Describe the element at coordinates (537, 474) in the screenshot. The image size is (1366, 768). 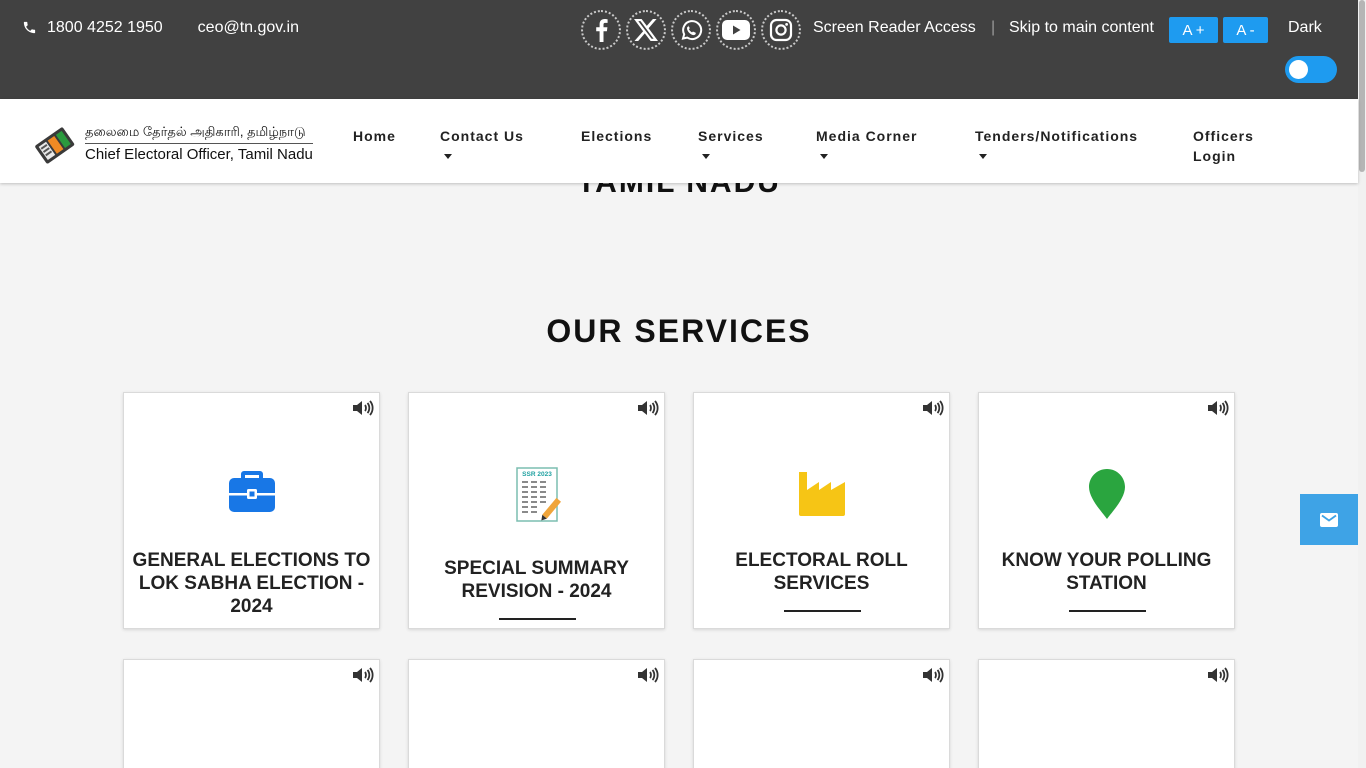
I see `ssr-badge-text: SSR 2023` at that location.